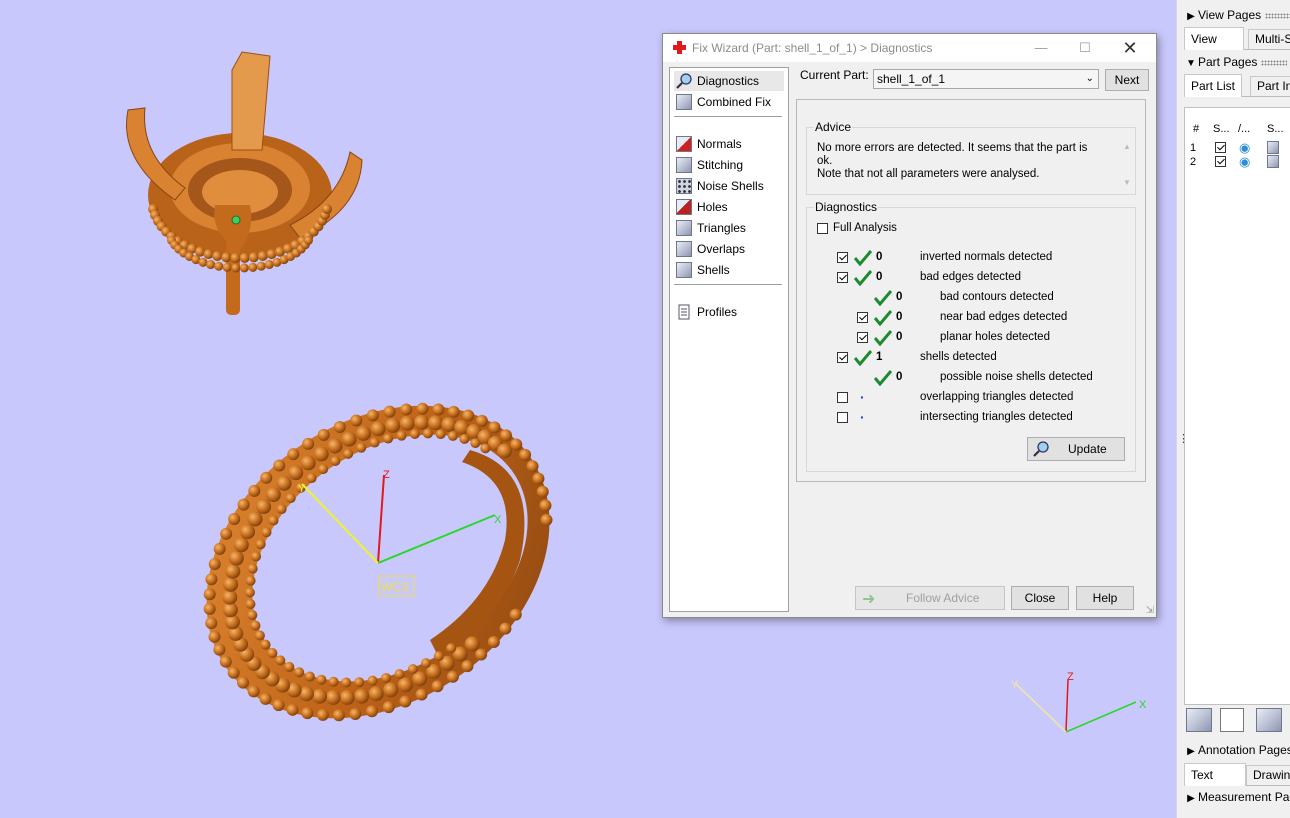 The image size is (1290, 818). I want to click on diagnostic-row: · overlapping triangles detected, so click(977, 398).